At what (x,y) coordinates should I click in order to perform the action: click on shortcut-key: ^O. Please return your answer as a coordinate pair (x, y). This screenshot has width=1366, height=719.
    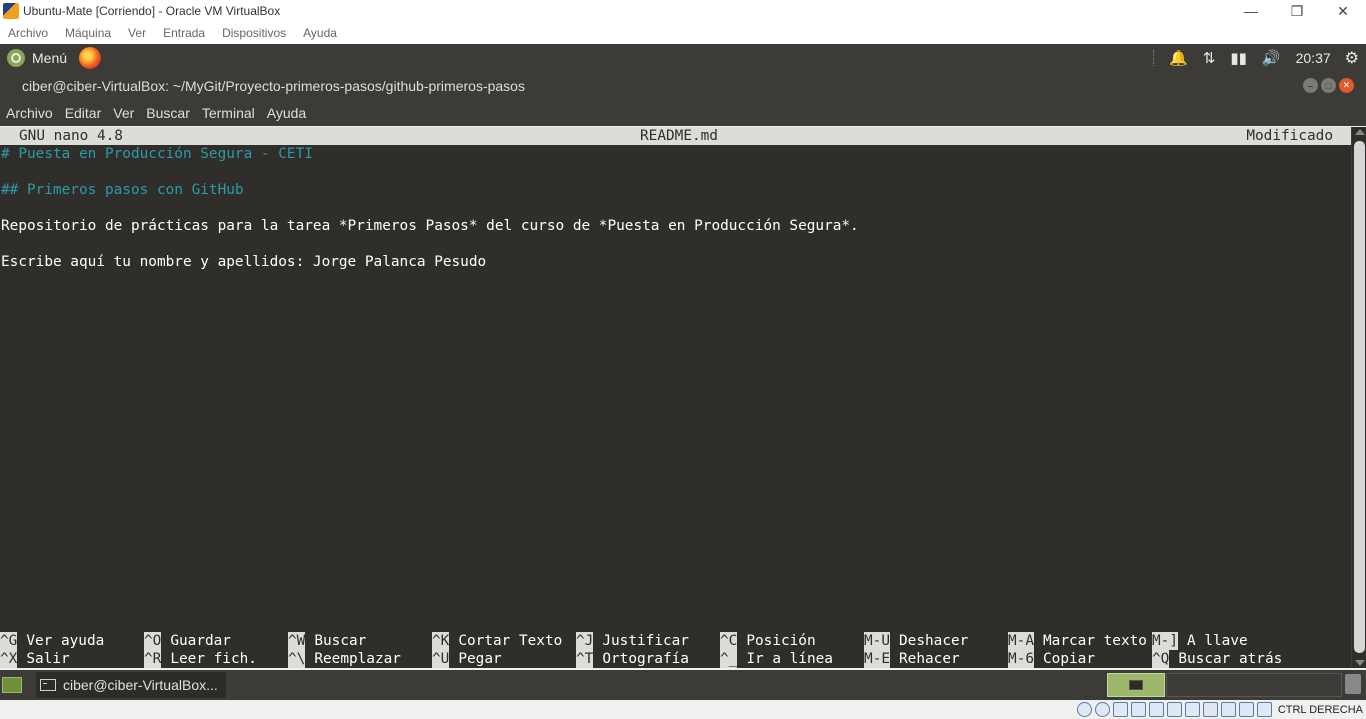
    Looking at the image, I should click on (153, 641).